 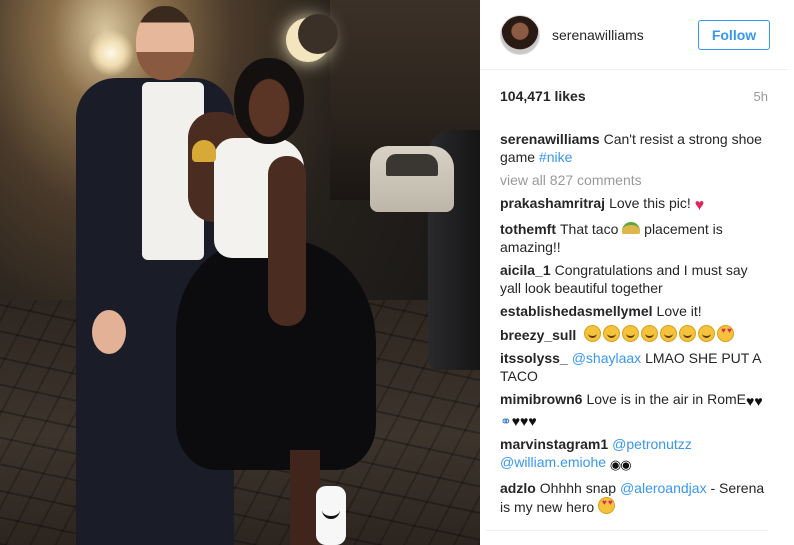 I want to click on comment-text: Love is in the air in RomE, so click(x=666, y=399).